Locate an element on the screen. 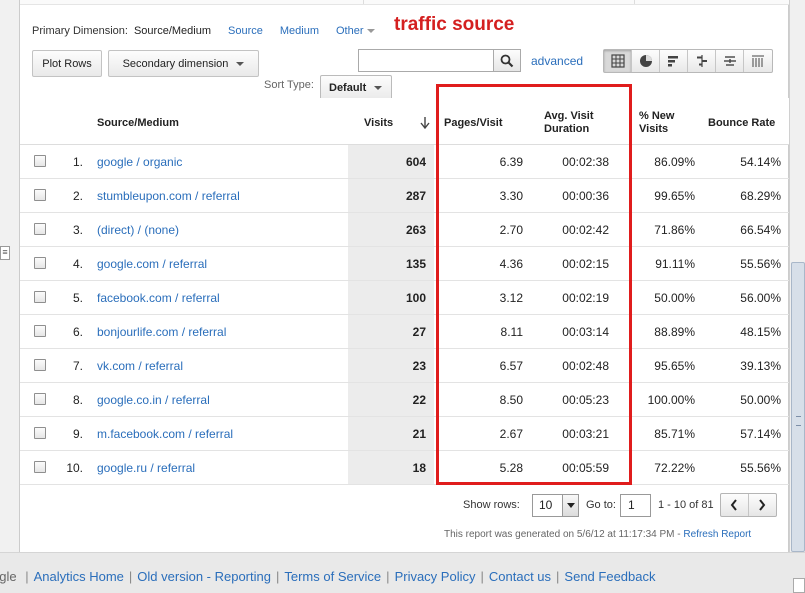 This screenshot has width=805, height=593. new-visits-line1: % New is located at coordinates (657, 116).